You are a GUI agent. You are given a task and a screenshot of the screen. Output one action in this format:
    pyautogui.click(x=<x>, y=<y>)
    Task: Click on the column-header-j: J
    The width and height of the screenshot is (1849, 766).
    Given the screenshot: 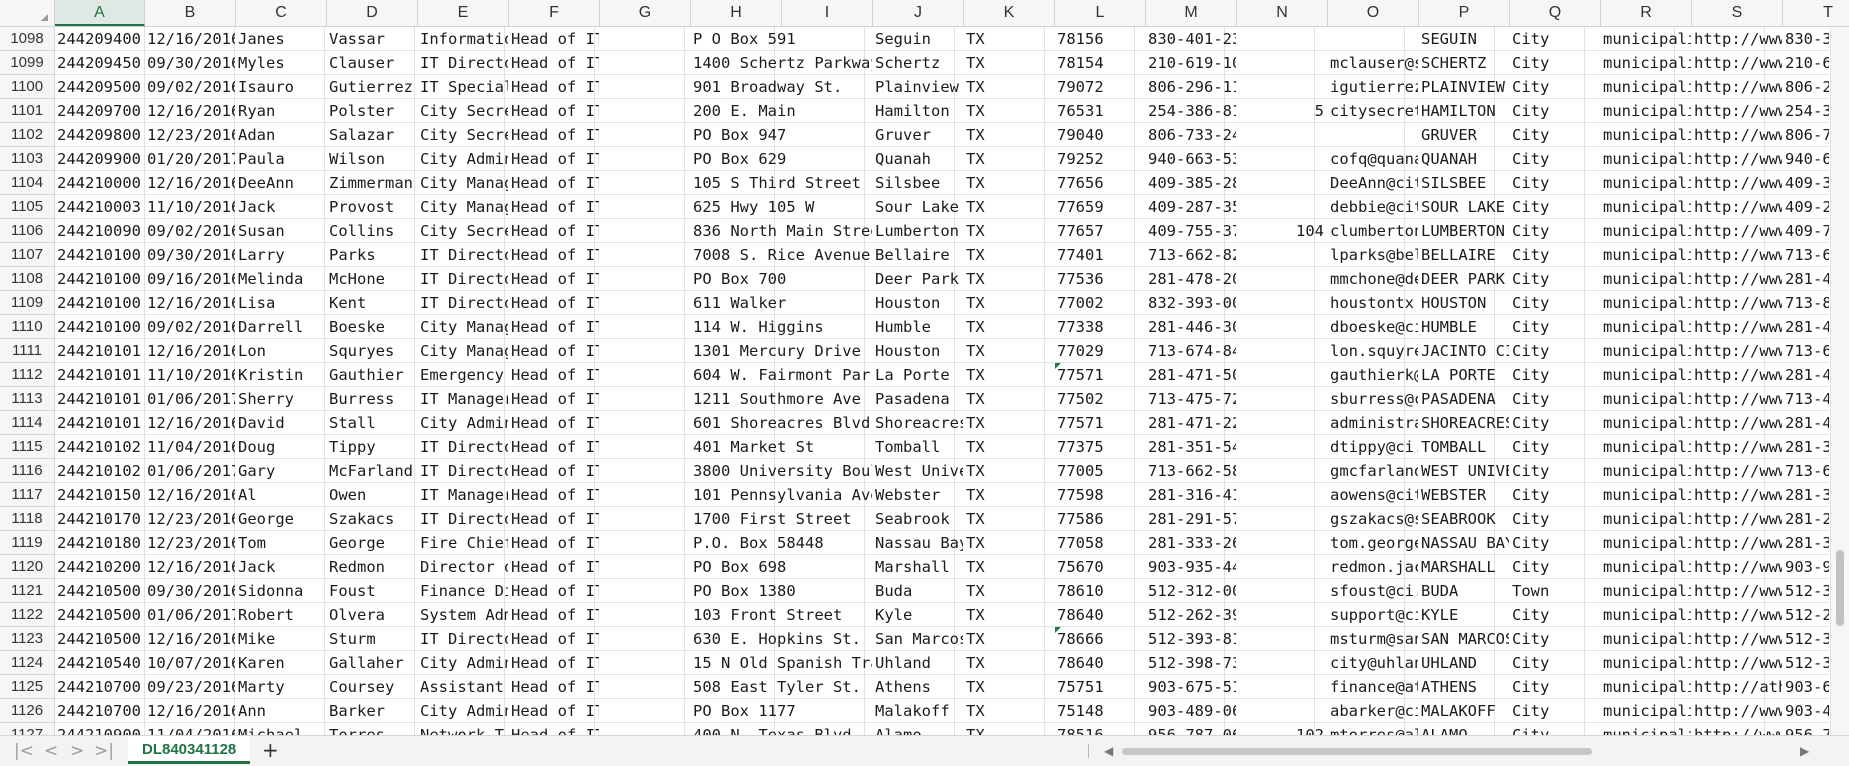 What is the action you would take?
    pyautogui.click(x=918, y=13)
    